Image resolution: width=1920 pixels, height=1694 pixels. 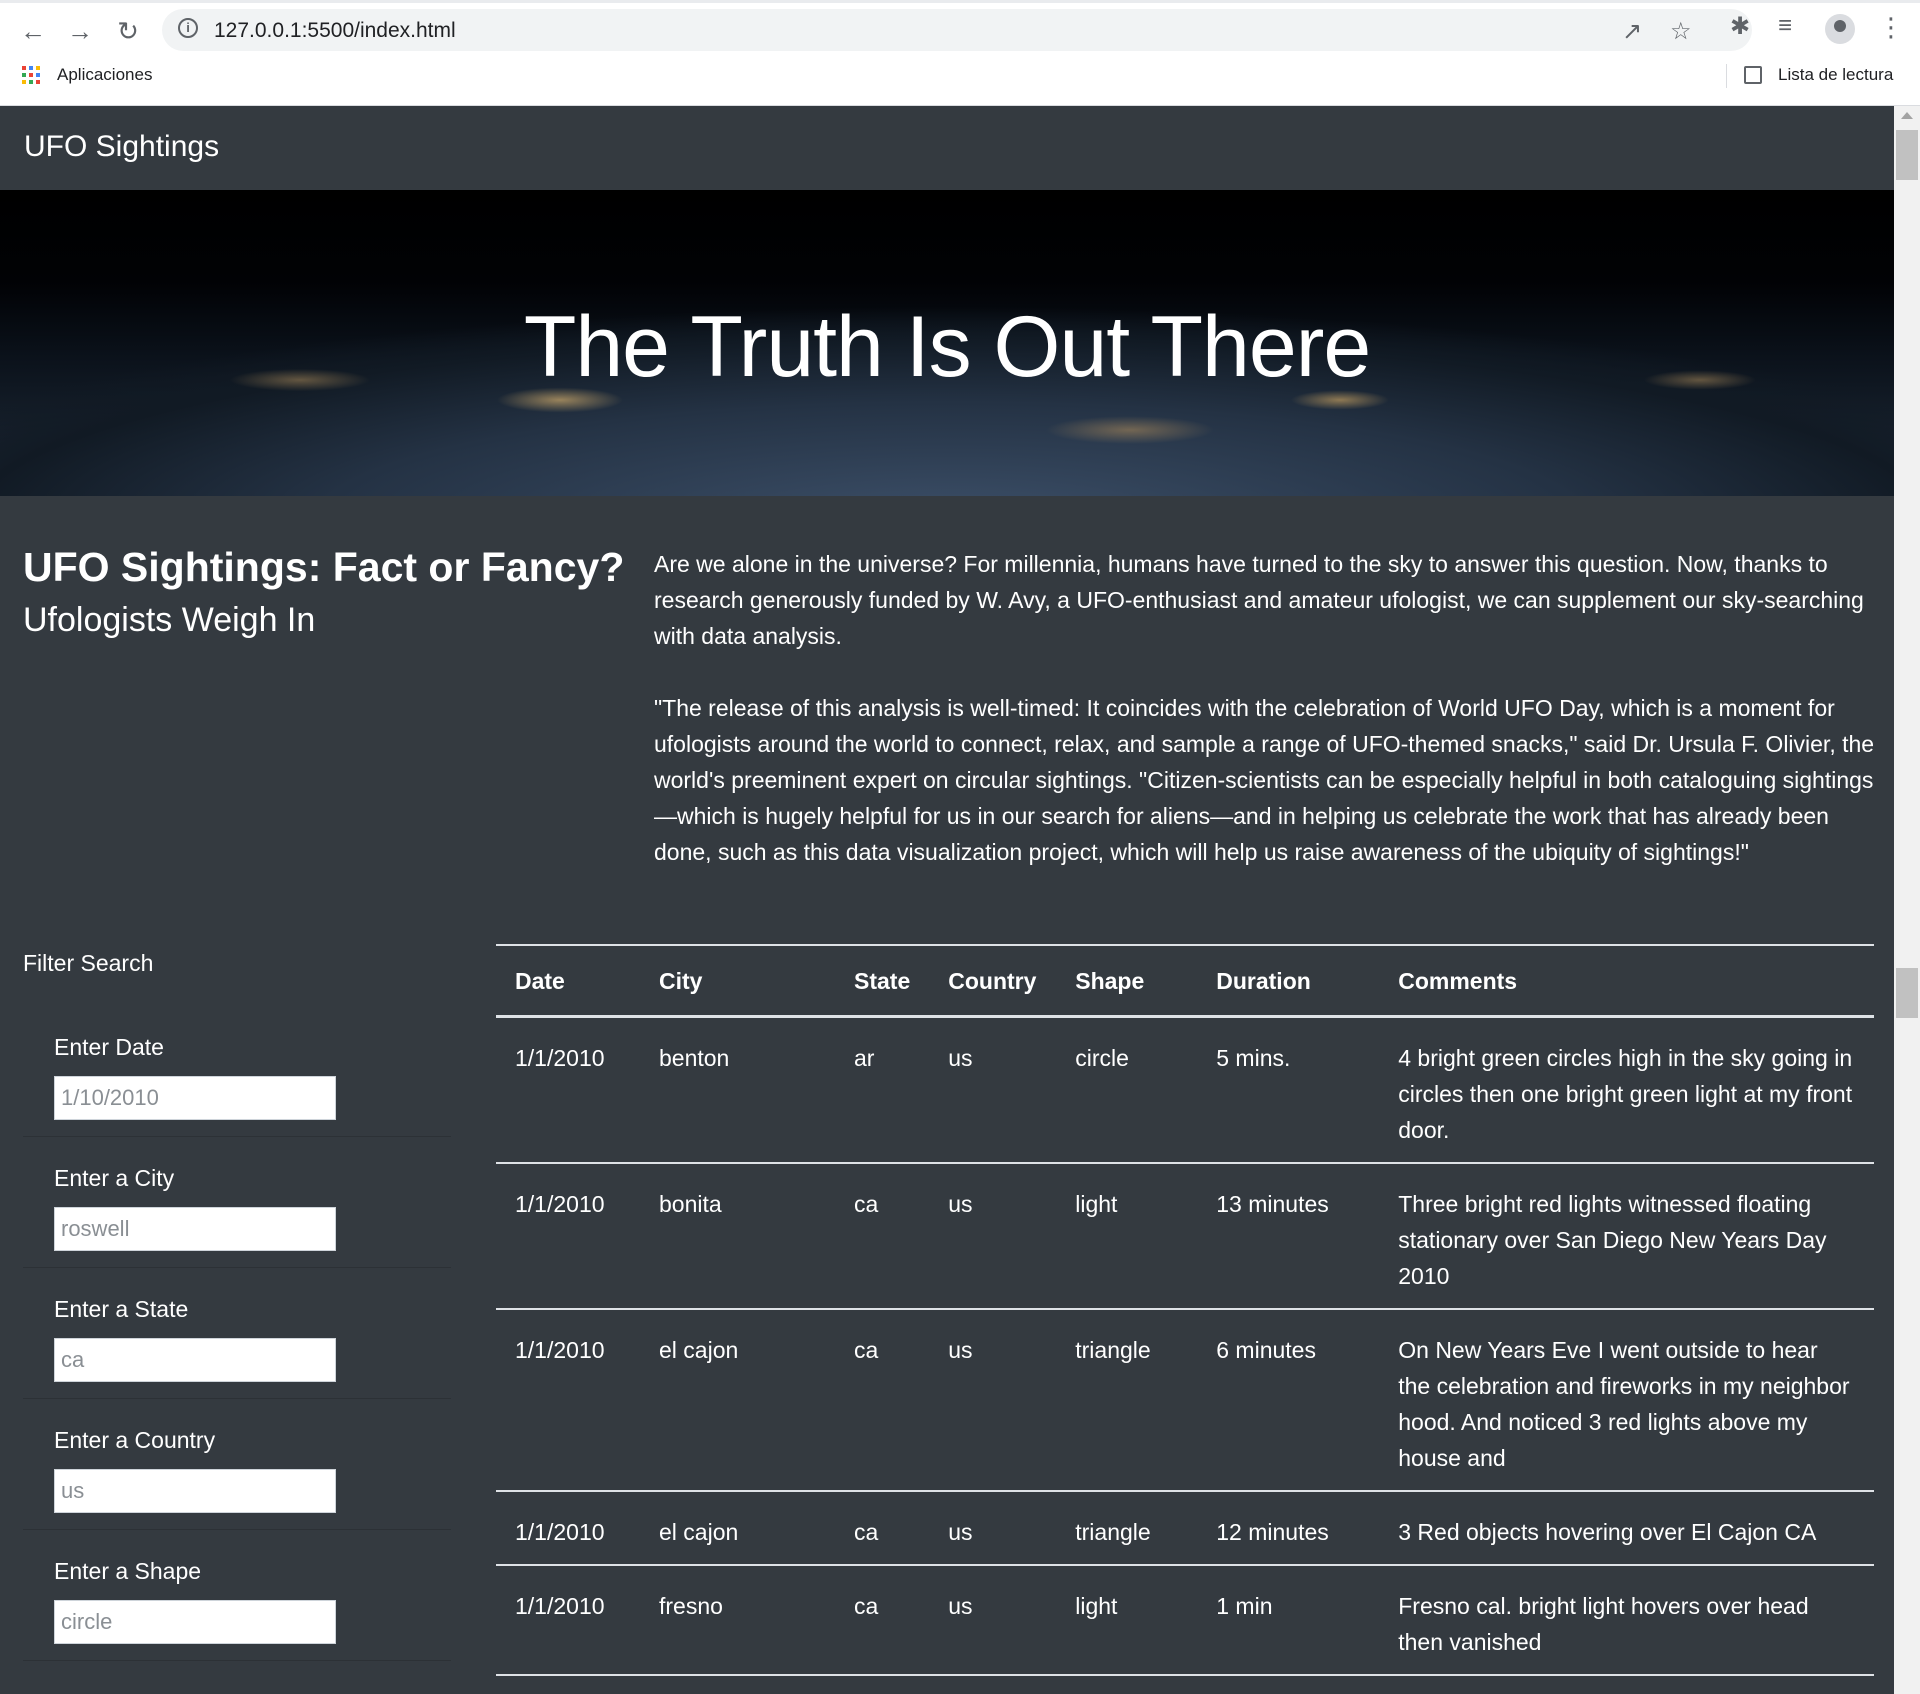 I want to click on menu-kebab-icon: ⋮, so click(x=1891, y=27).